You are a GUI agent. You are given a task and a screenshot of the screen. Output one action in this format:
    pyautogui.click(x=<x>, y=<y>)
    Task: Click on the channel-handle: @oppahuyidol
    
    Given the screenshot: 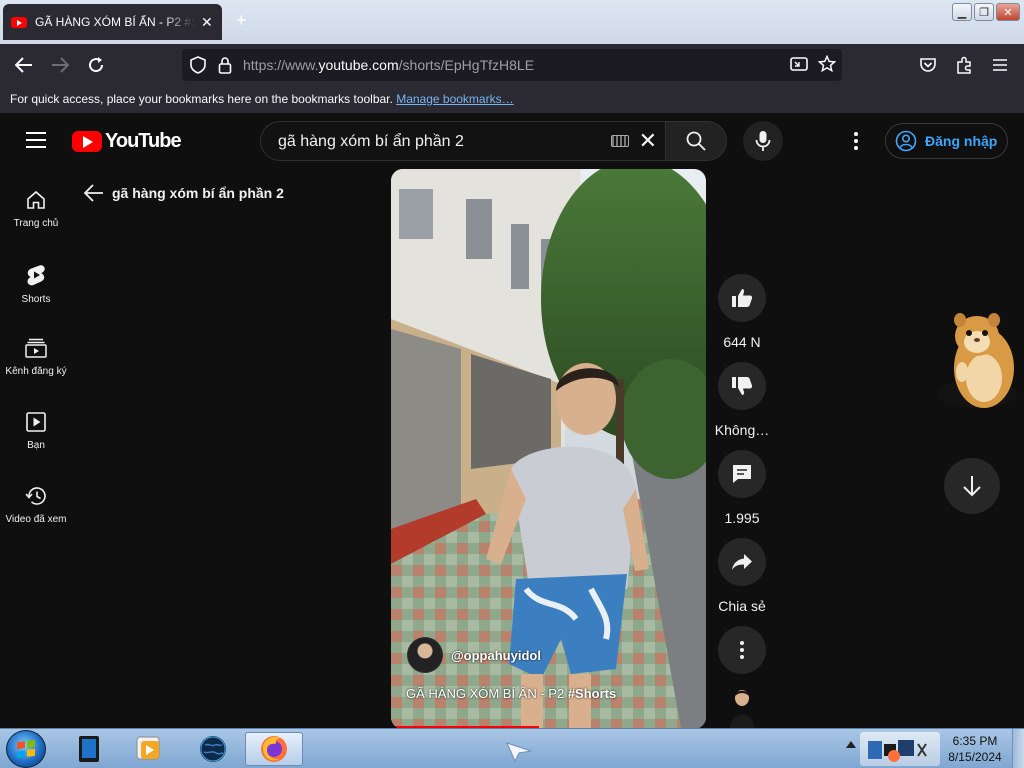 What is the action you would take?
    pyautogui.click(x=496, y=655)
    